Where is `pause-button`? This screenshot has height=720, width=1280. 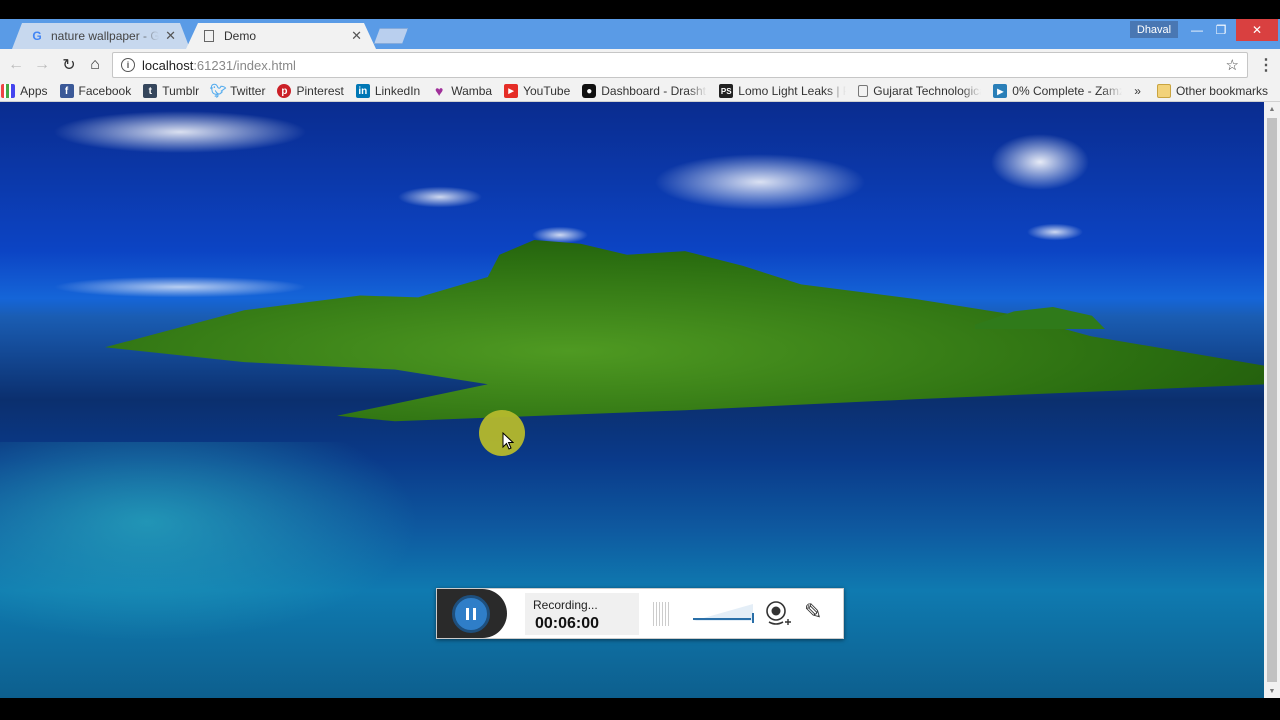
pause-button is located at coordinates (471, 614).